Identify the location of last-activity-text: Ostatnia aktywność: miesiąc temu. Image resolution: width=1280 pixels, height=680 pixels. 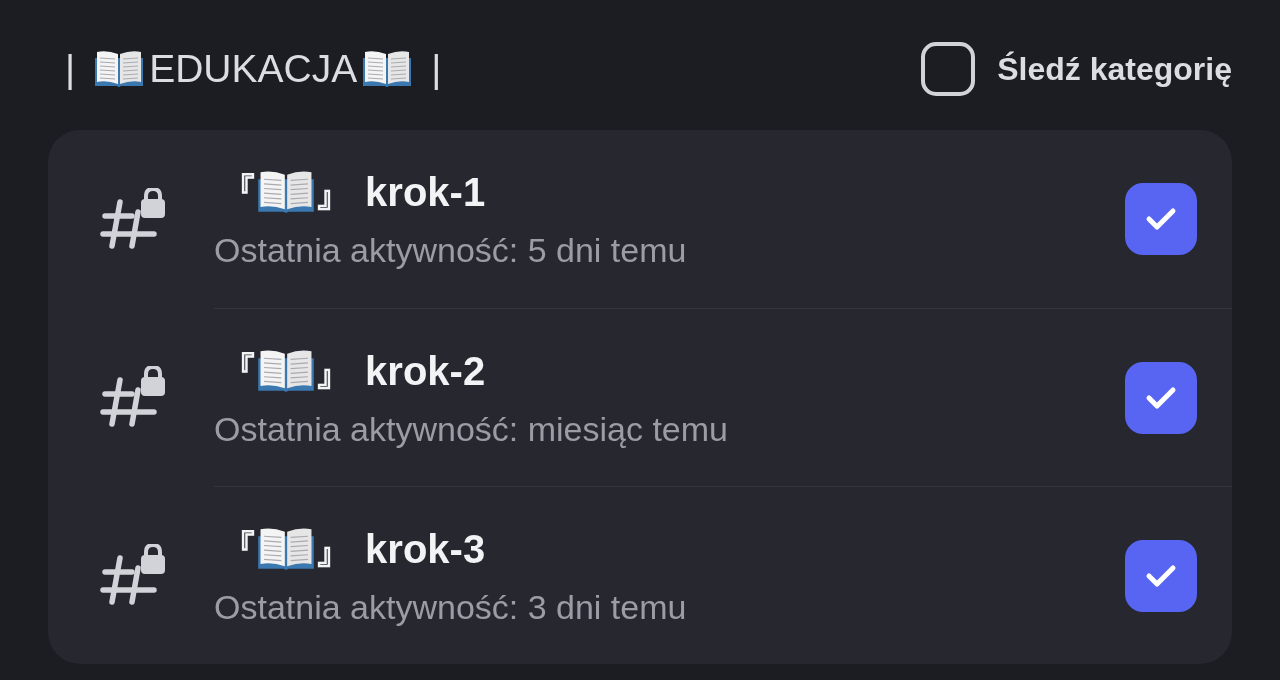
(471, 429).